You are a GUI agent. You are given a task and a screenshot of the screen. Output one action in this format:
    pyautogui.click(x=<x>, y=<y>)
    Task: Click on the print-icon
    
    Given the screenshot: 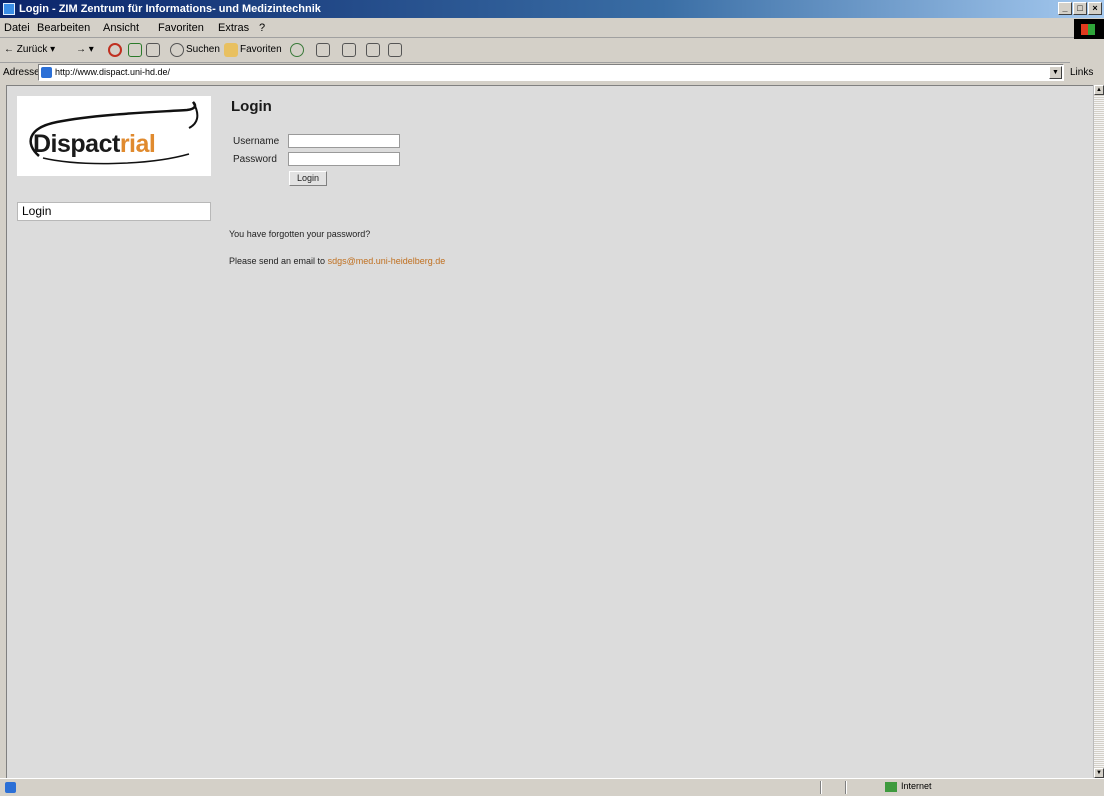 What is the action you would take?
    pyautogui.click(x=349, y=50)
    